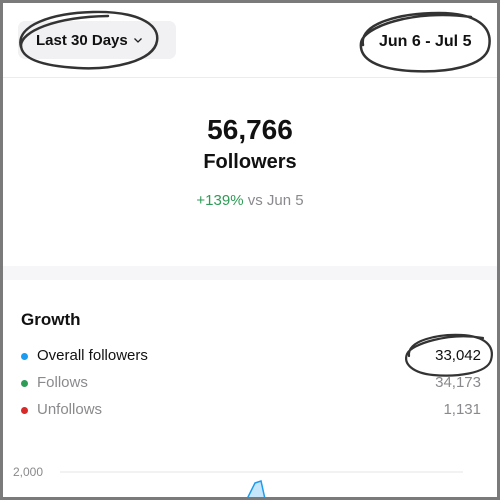 This screenshot has width=500, height=500. Describe the element at coordinates (458, 355) in the screenshot. I see `row-value: 33,042` at that location.